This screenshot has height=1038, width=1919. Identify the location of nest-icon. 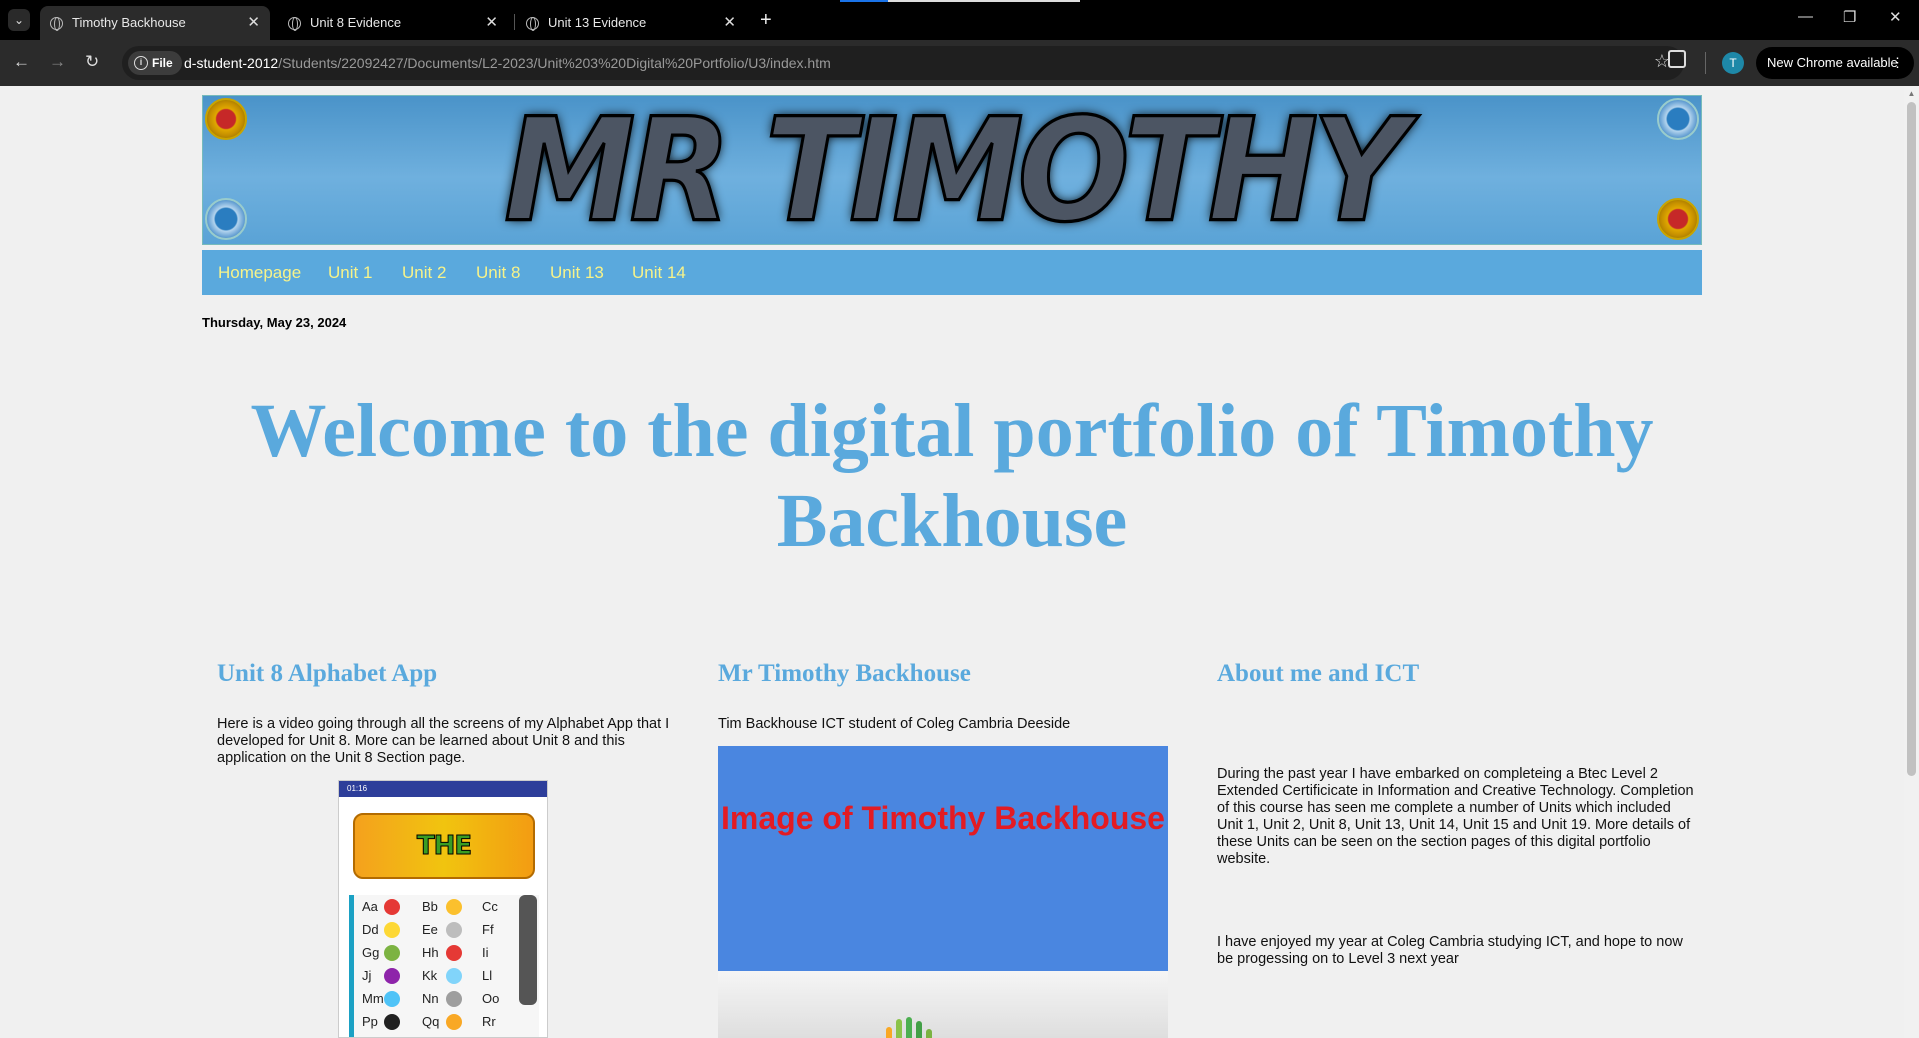
(454, 999).